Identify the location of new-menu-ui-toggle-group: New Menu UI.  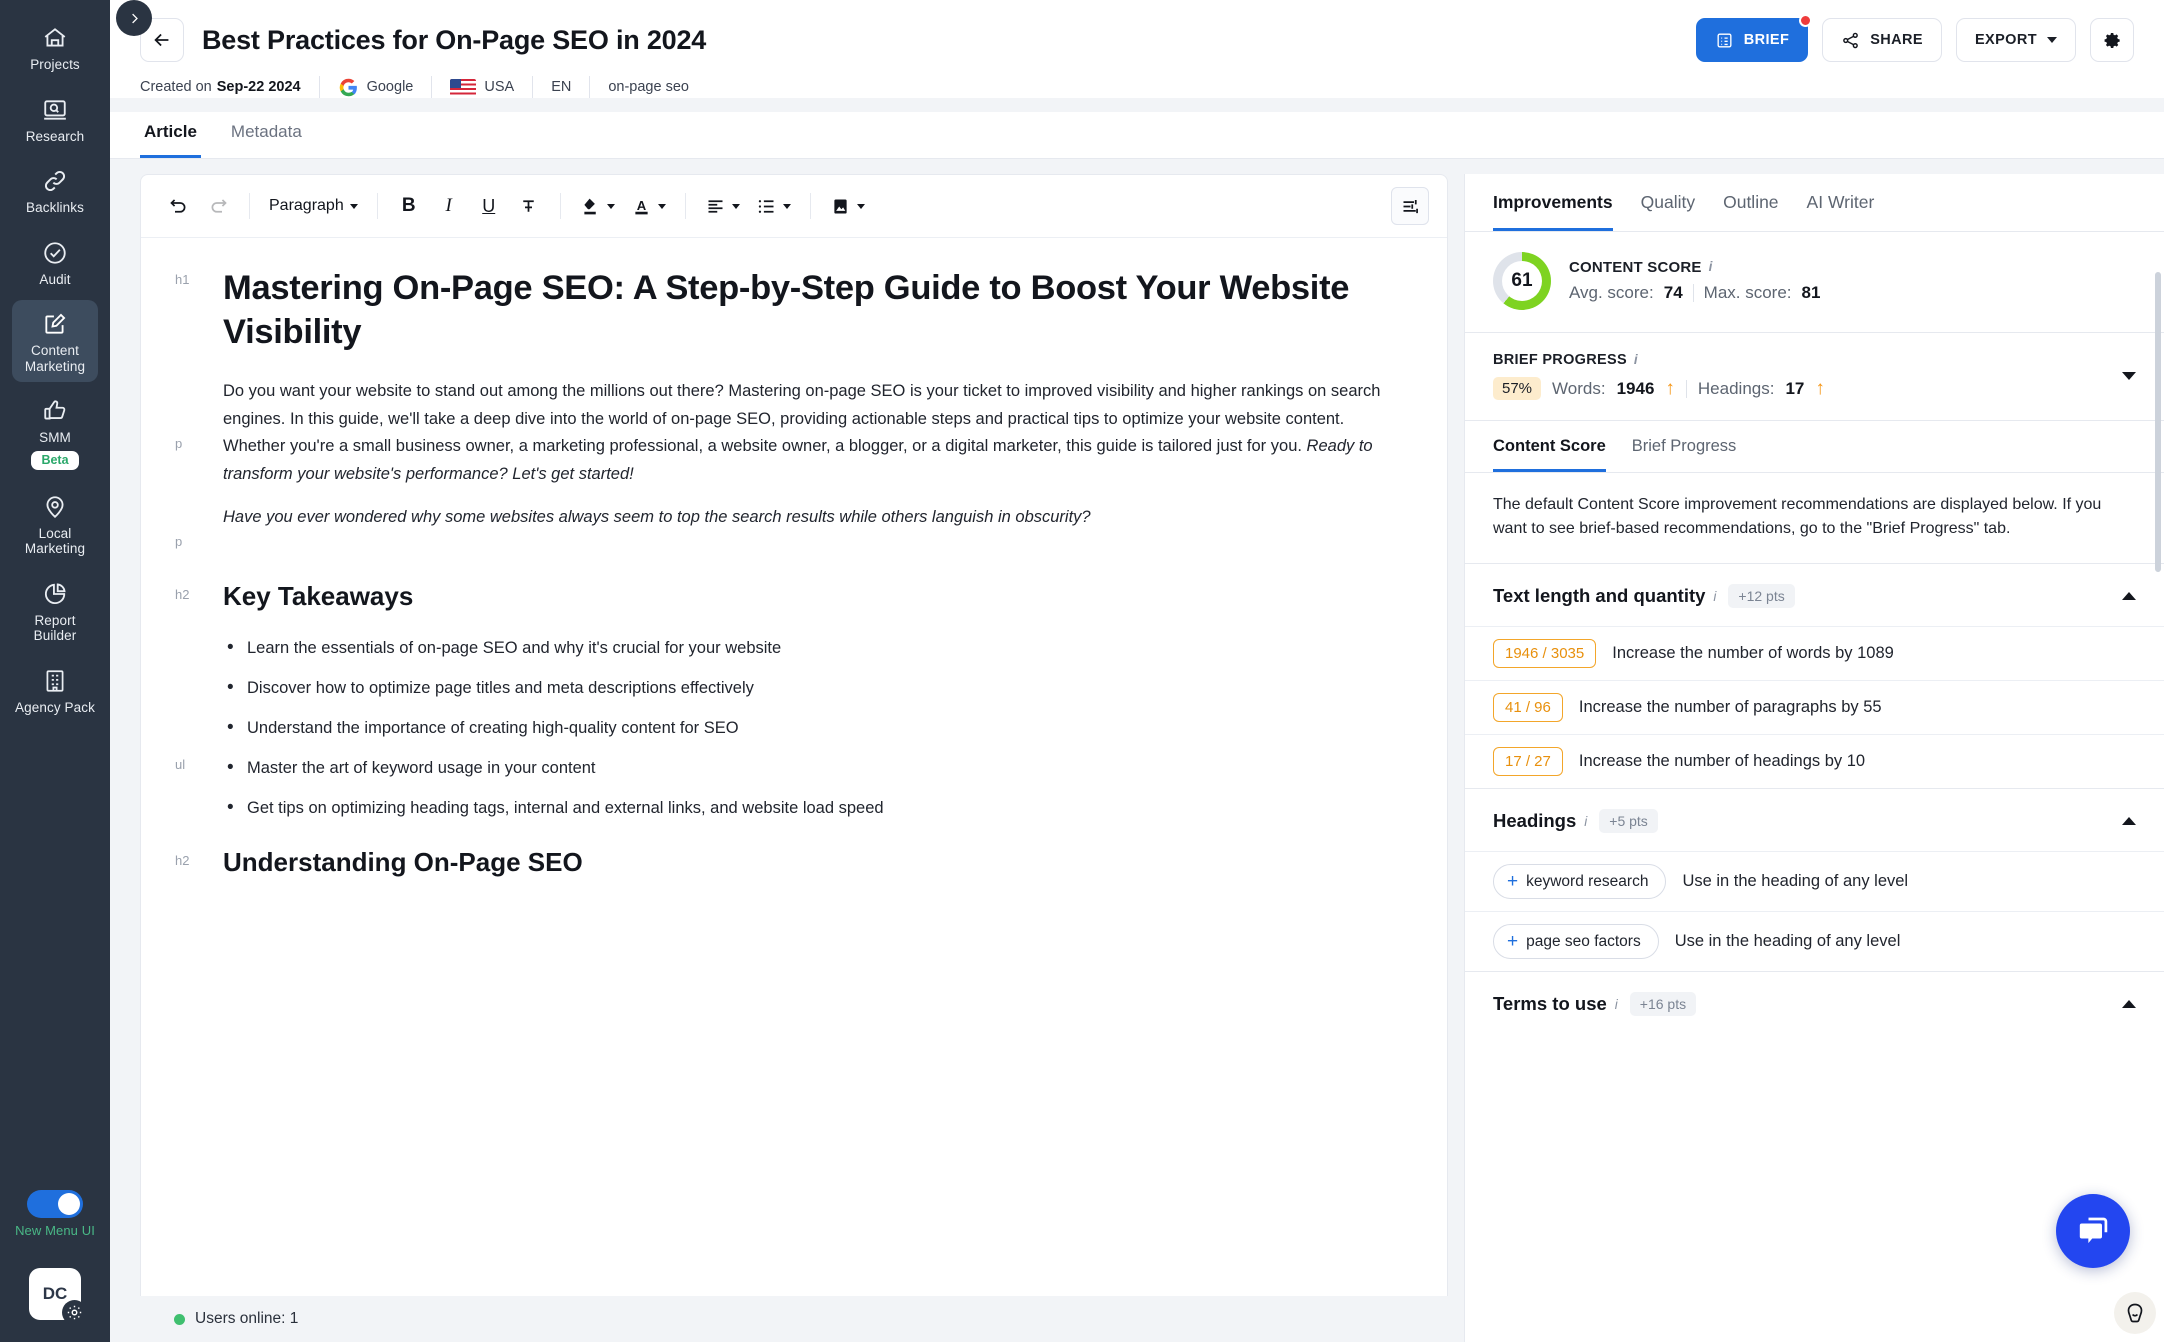
(55, 1214).